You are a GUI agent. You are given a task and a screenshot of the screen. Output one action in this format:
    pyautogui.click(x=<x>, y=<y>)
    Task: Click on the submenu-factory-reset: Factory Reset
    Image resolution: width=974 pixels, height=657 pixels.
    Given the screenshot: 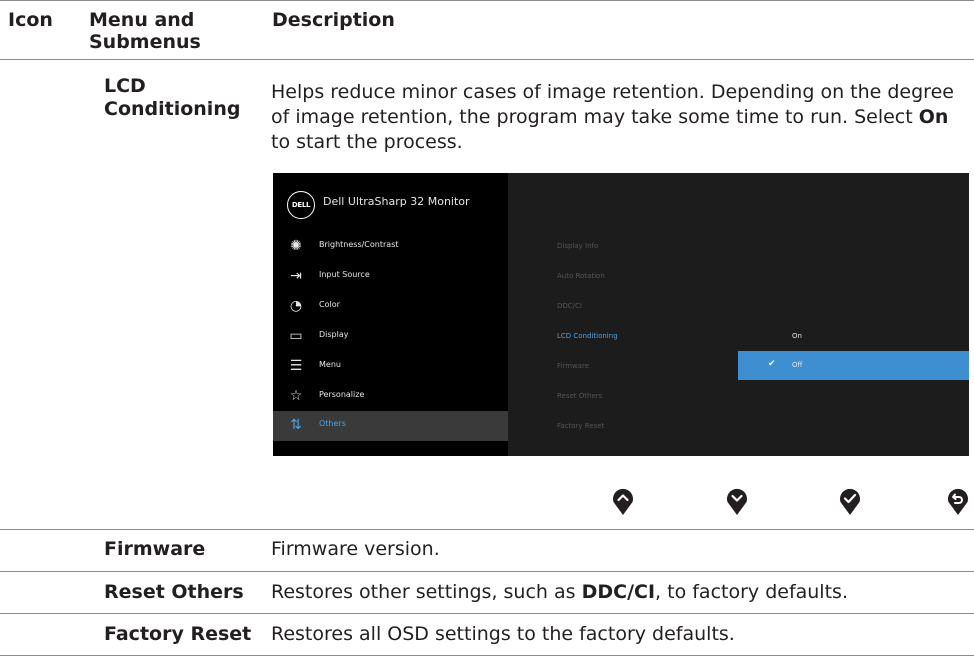 What is the action you would take?
    pyautogui.click(x=580, y=426)
    